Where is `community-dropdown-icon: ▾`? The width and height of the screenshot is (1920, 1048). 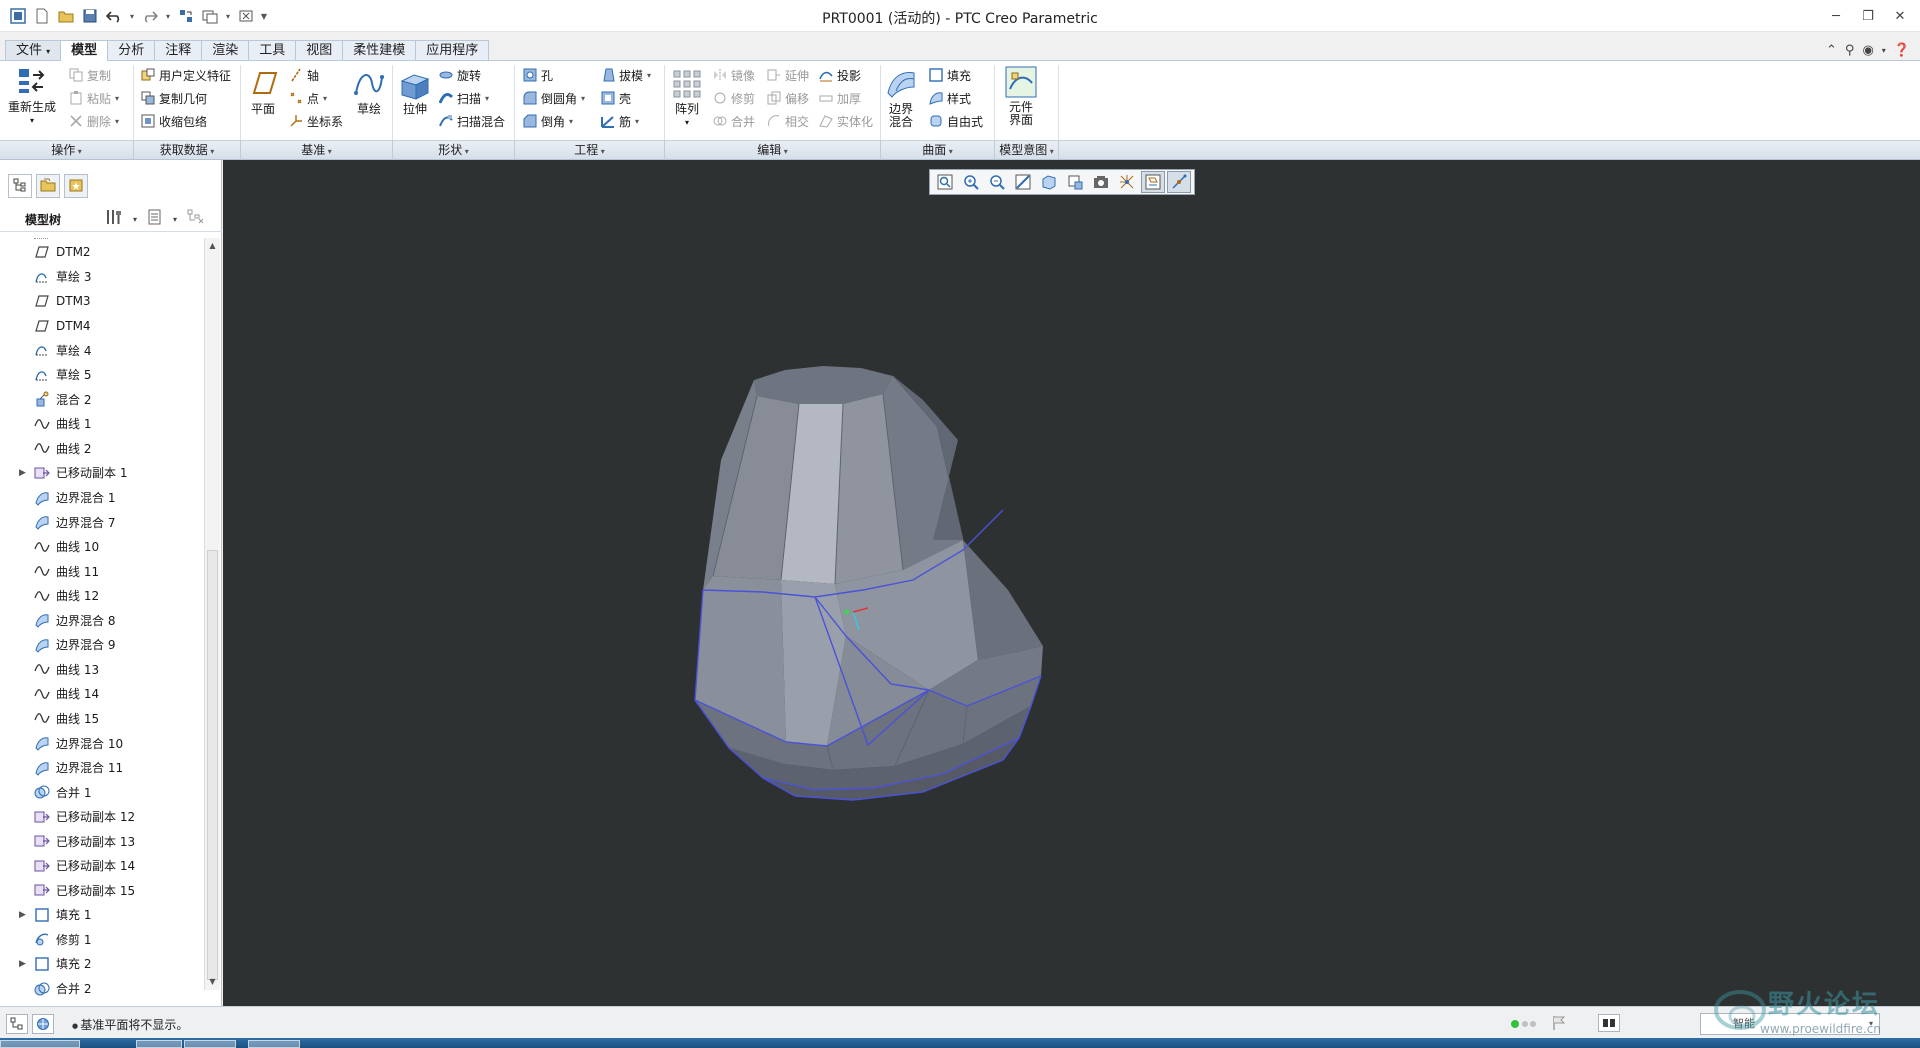
community-dropdown-icon: ▾ is located at coordinates (1884, 50).